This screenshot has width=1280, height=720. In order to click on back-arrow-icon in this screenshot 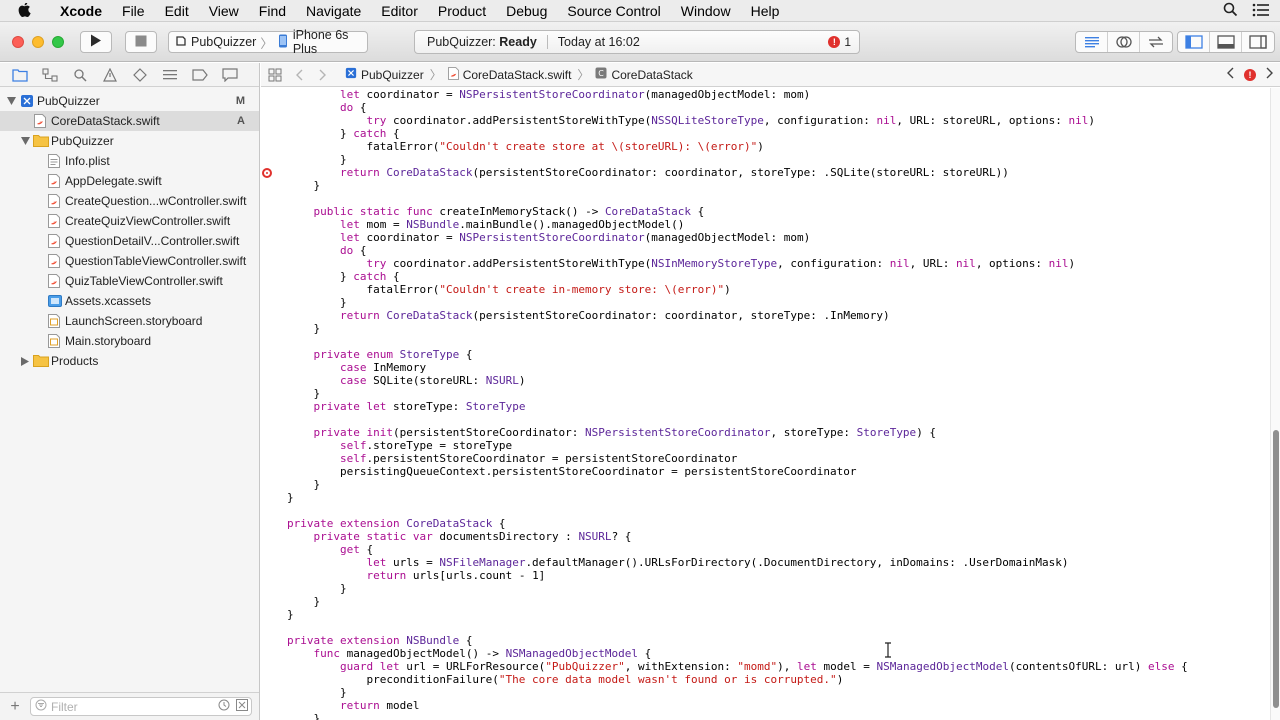, I will do `click(299, 75)`.